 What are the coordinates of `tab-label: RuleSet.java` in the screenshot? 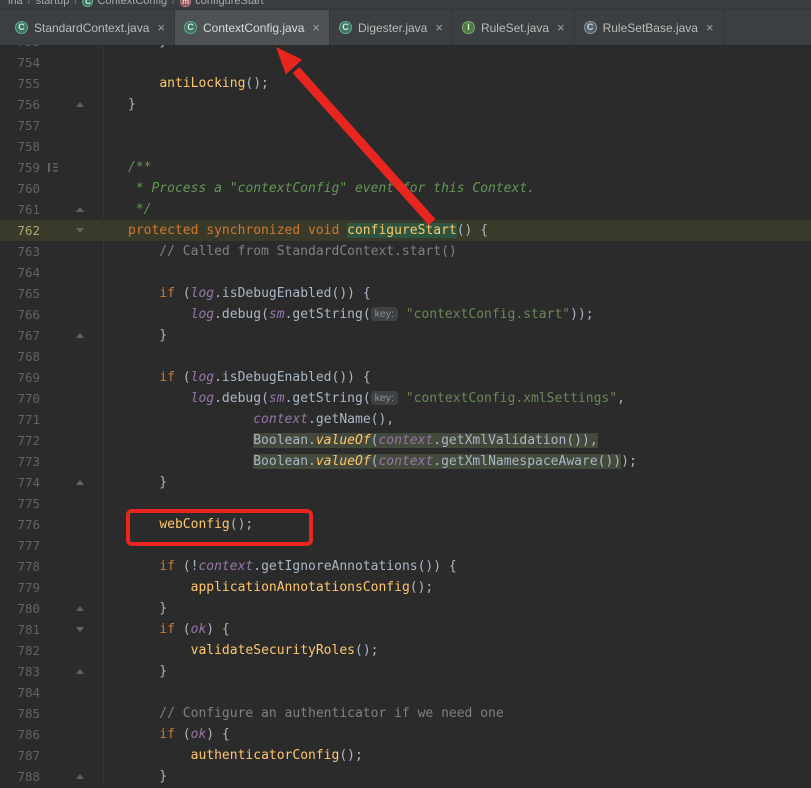 It's located at (514, 27).